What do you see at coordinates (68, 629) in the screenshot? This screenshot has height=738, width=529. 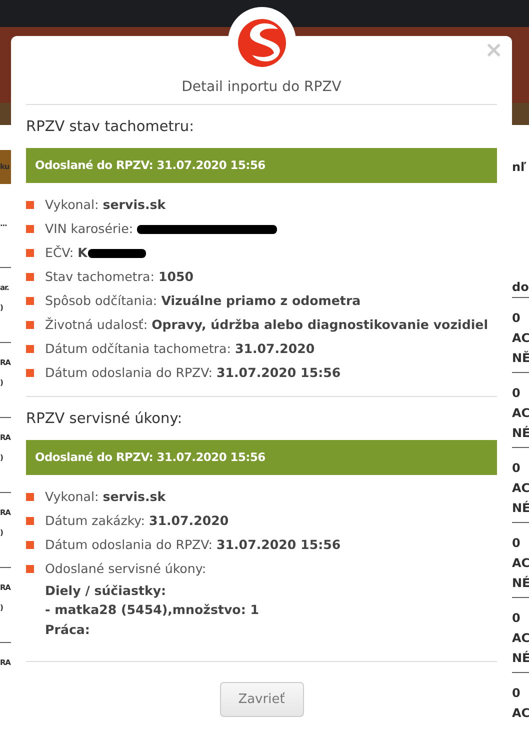 I see `detail-line: Práca:` at bounding box center [68, 629].